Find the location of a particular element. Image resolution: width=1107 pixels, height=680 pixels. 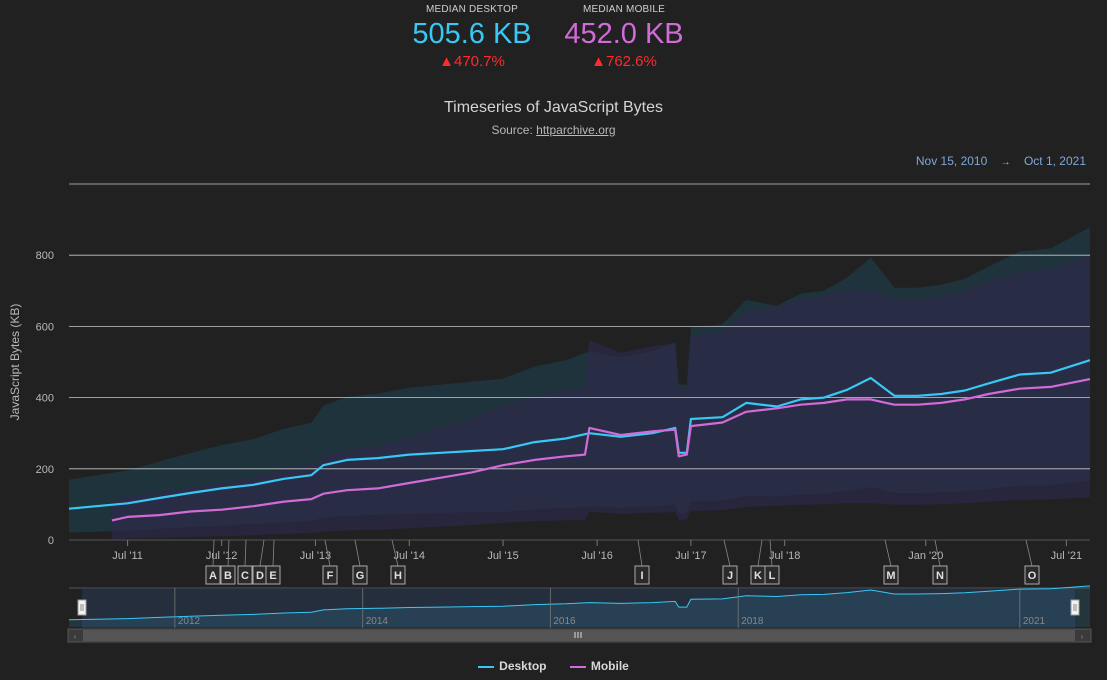

event-annotations: ABCDE F G H I J KL M N O is located at coordinates (622, 562).